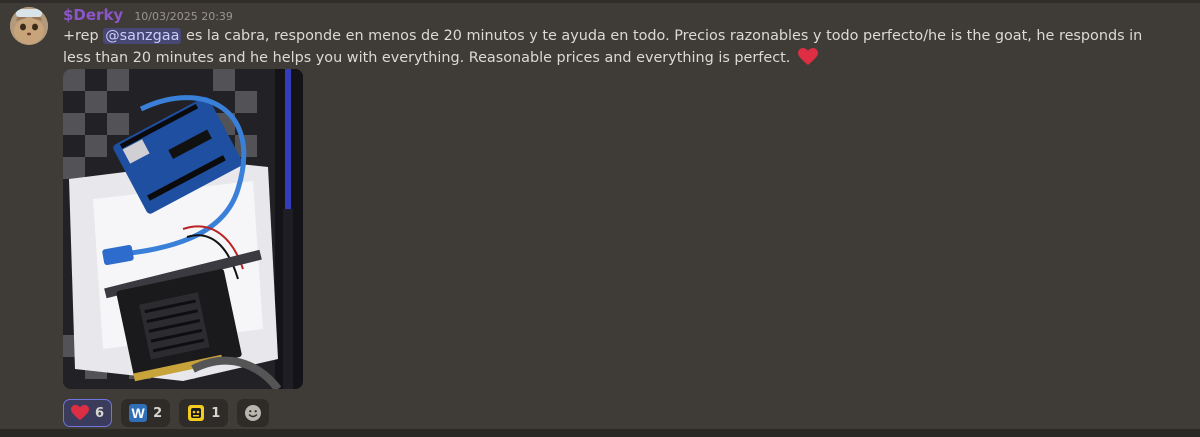 Image resolution: width=1200 pixels, height=437 pixels. I want to click on bottom-divider, so click(600, 433).